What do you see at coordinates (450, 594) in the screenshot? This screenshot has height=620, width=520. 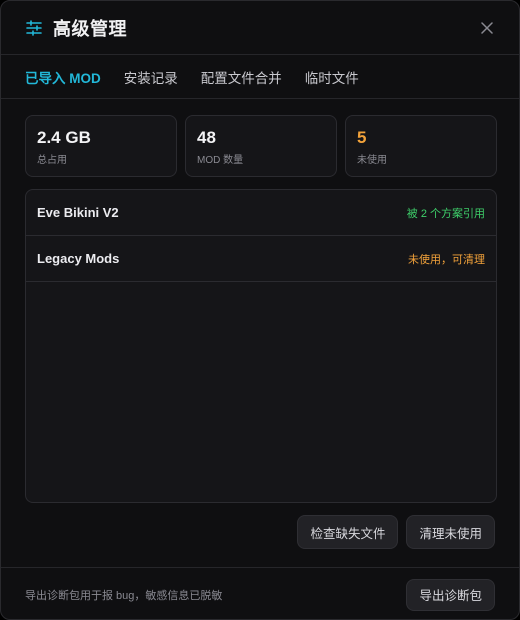 I see `export-diagnostics-button: 导出诊断包` at bounding box center [450, 594].